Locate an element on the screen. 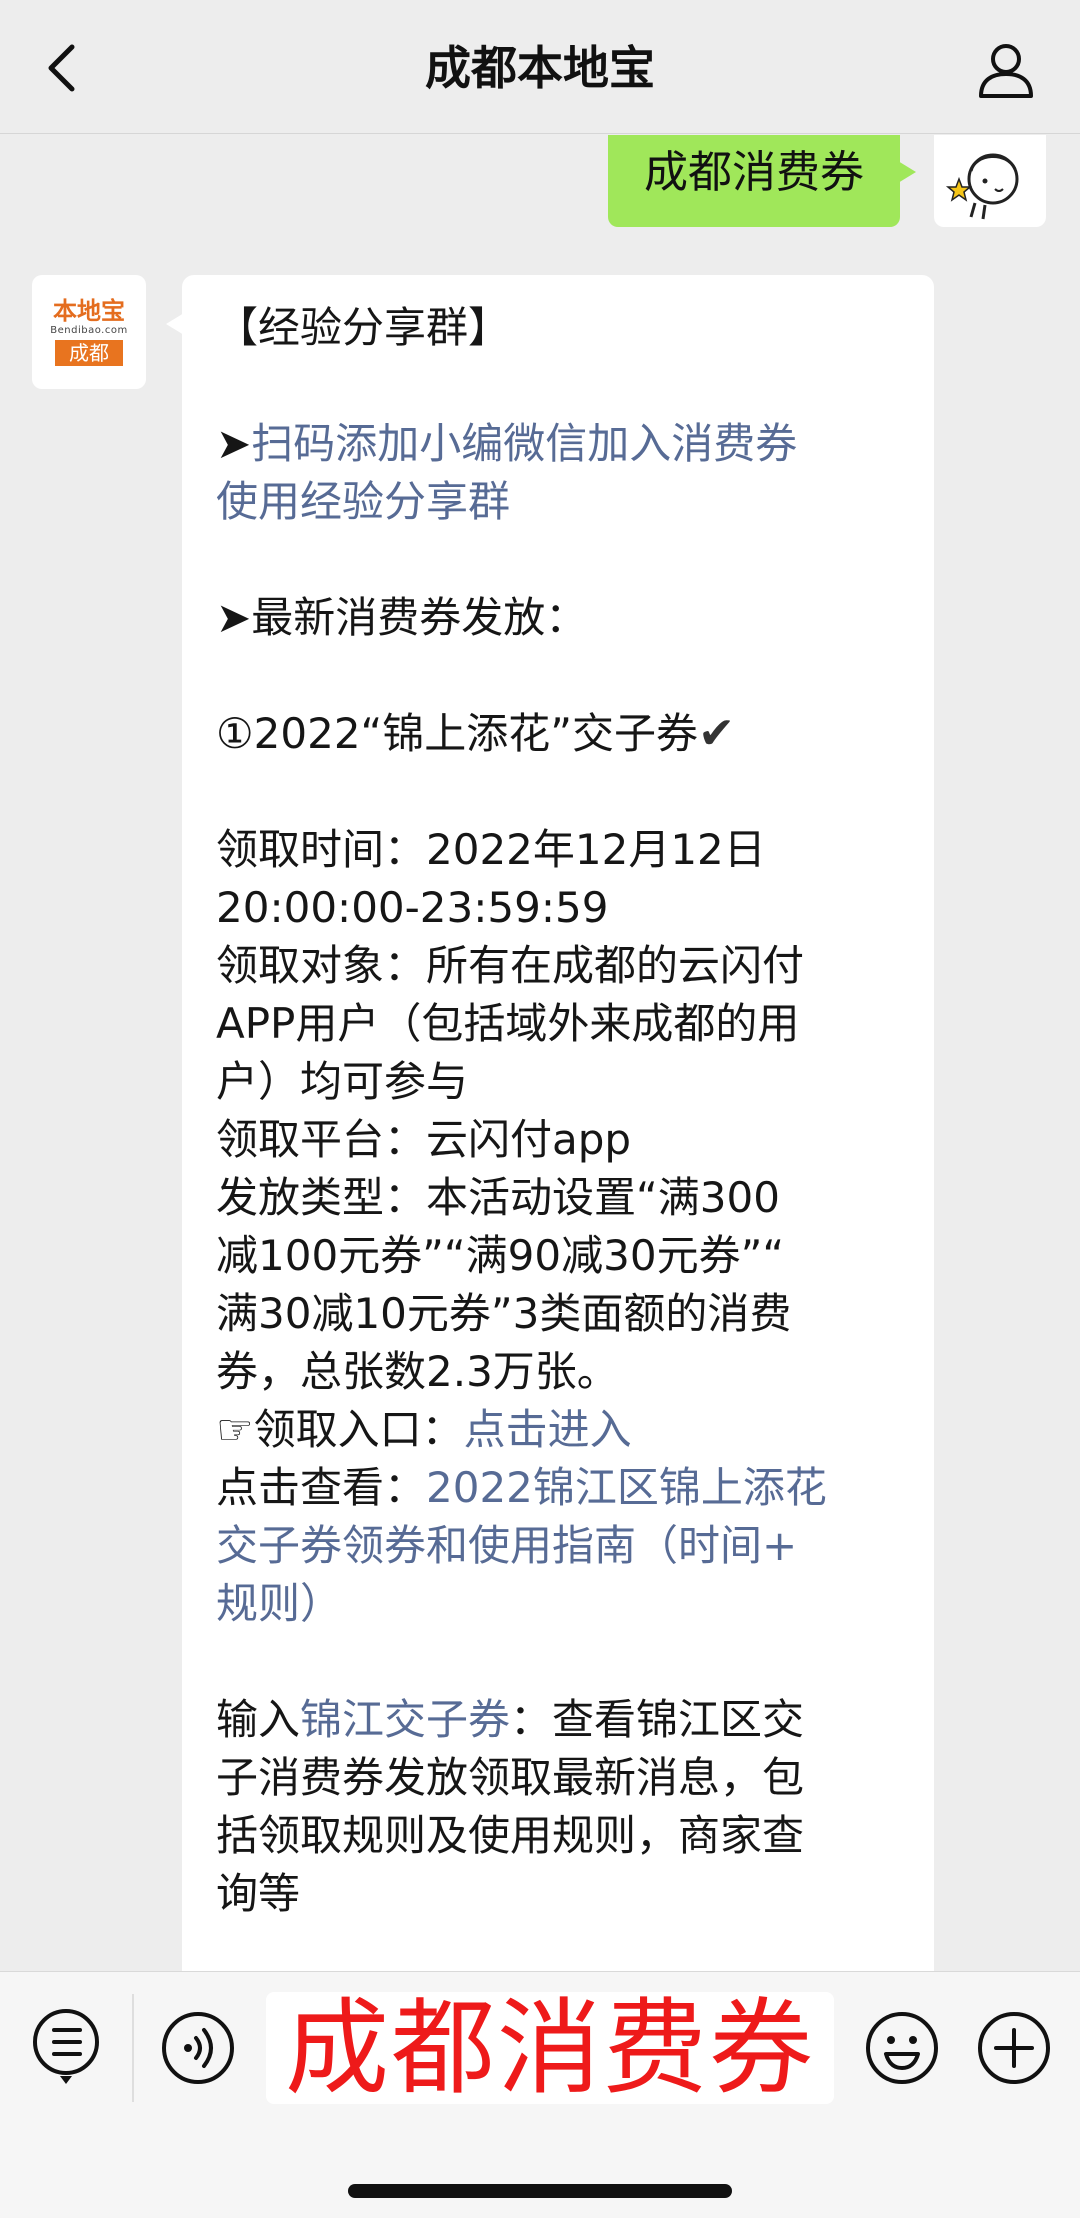  scan-line-1: ➤扫码添加小编微信加入消费券 is located at coordinates (507, 443).